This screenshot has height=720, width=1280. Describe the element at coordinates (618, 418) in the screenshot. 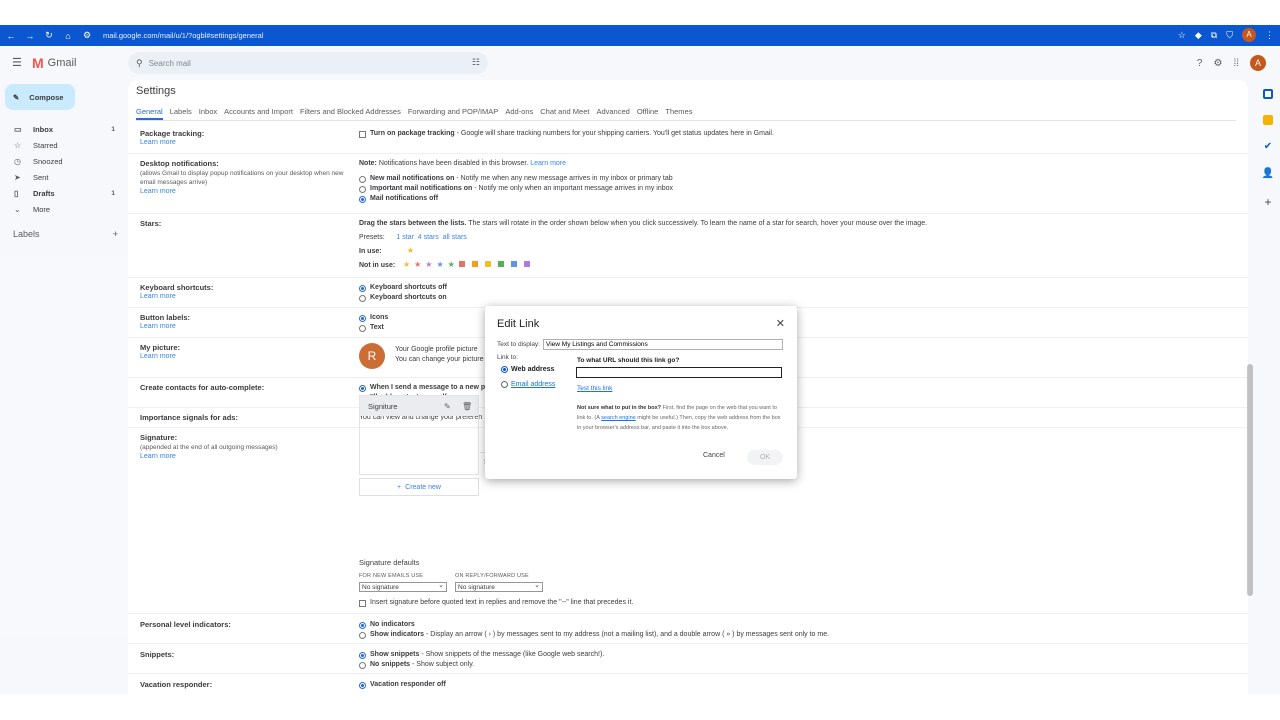

I see `search-engine-link: search engine` at that location.